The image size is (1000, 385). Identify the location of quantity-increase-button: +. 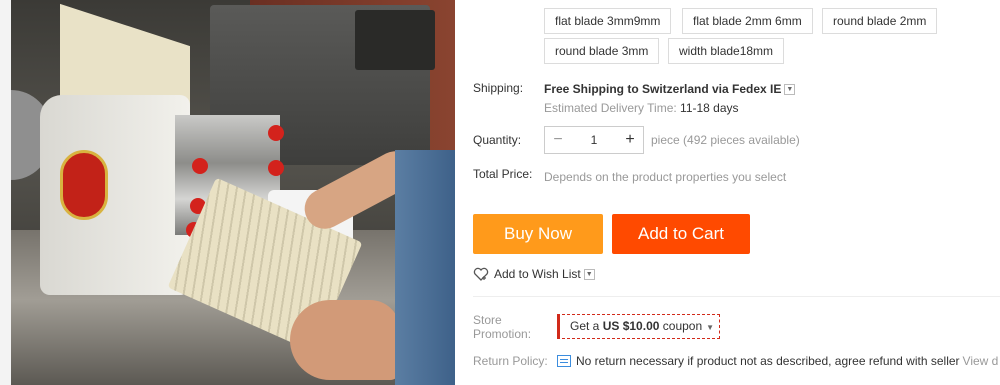
(630, 140).